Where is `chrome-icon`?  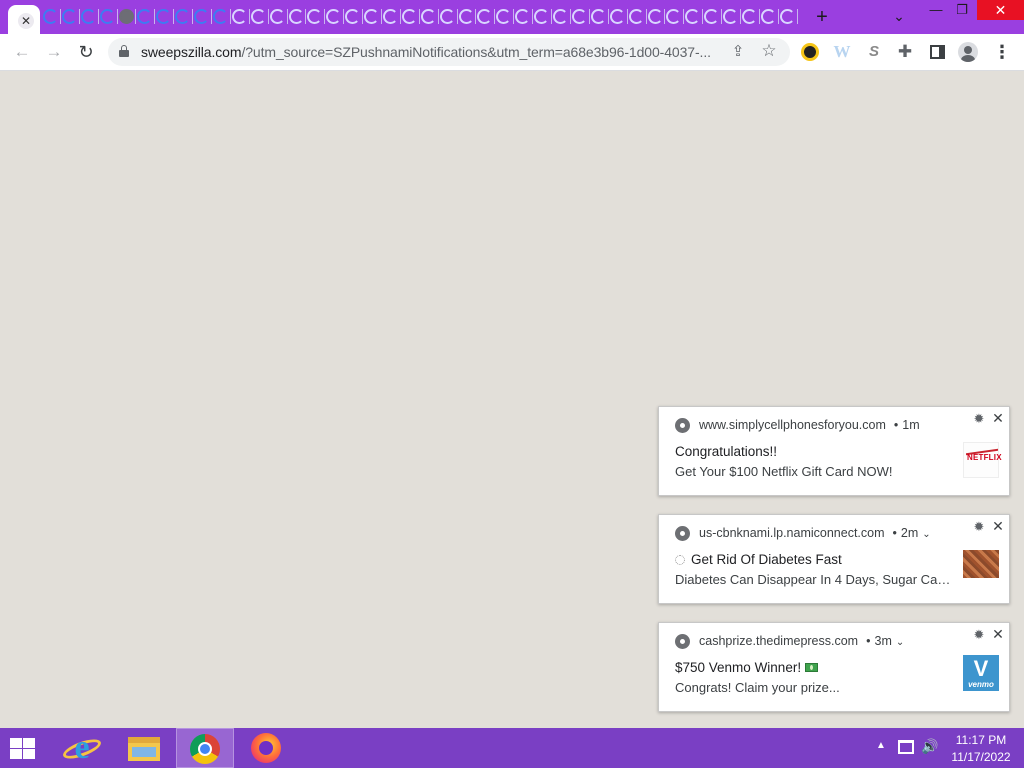
chrome-icon is located at coordinates (682, 533).